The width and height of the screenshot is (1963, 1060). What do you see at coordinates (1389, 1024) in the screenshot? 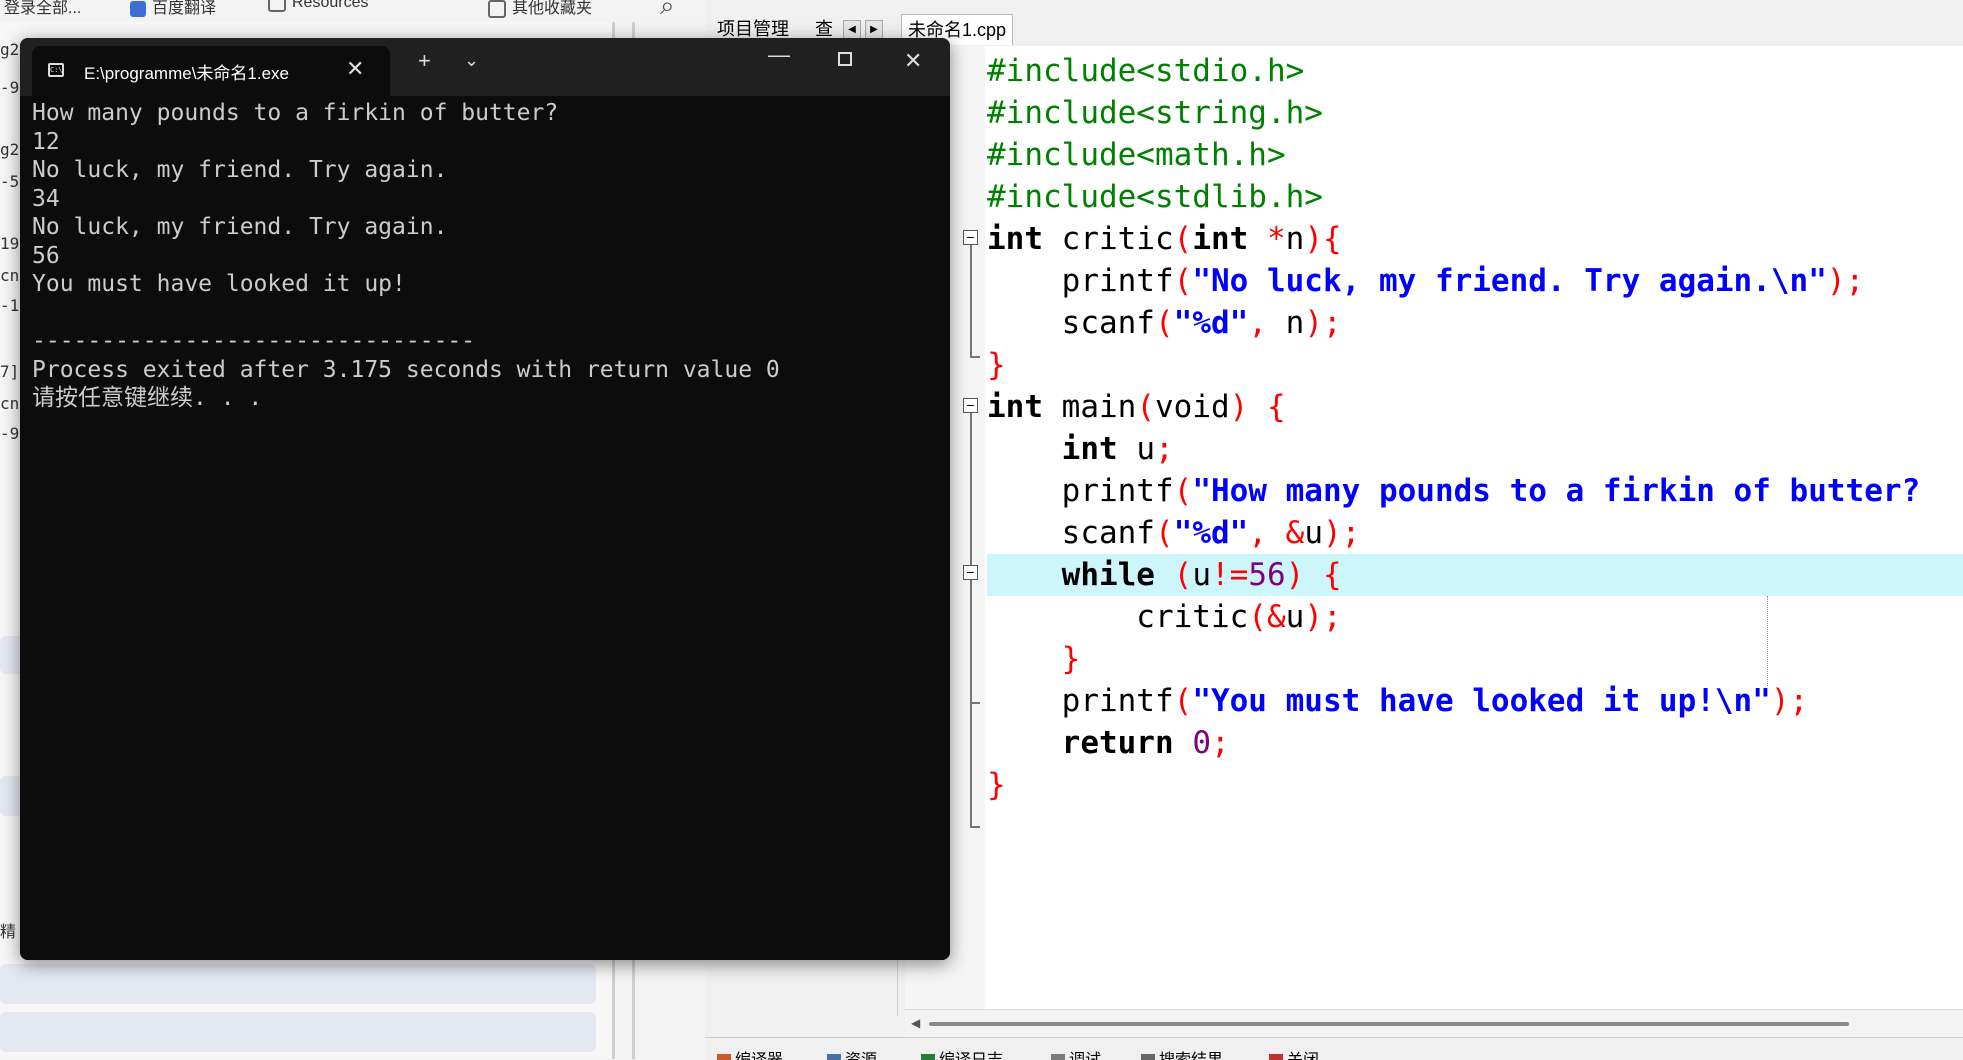
I see `scroll-thumb` at bounding box center [1389, 1024].